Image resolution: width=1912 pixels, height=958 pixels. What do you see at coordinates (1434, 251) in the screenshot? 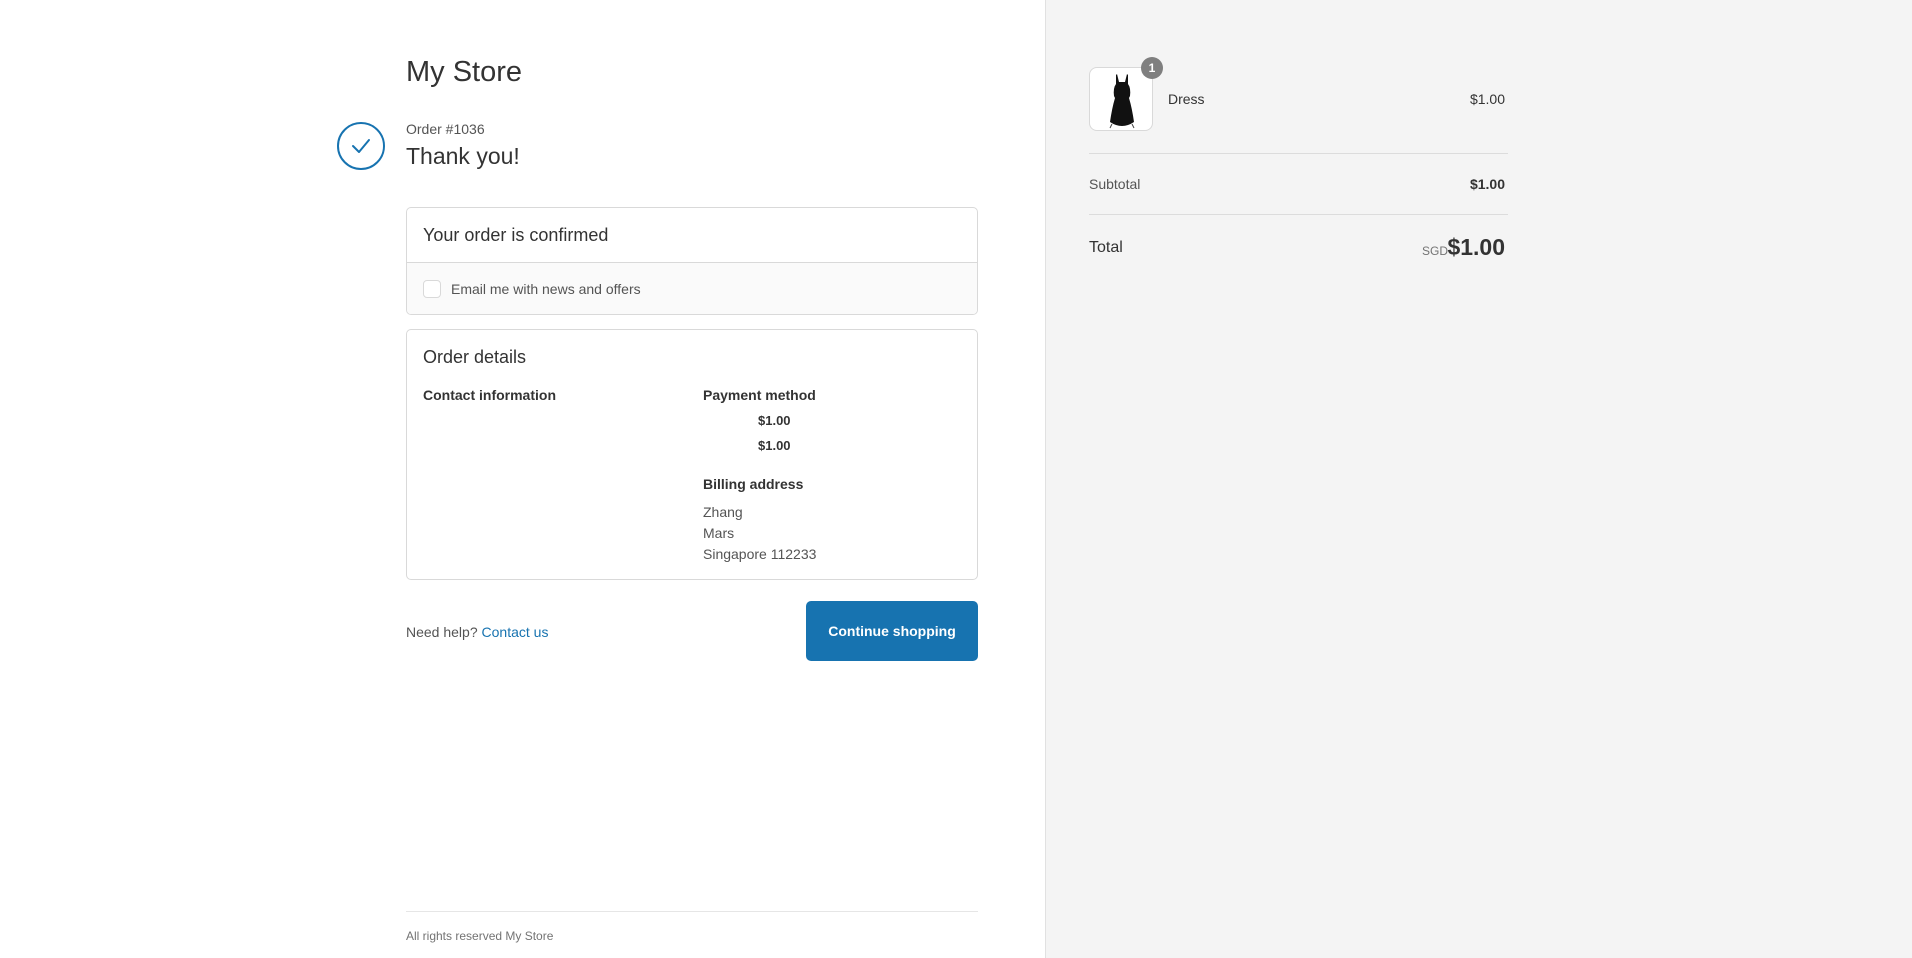
I see `total-currency: SGD` at bounding box center [1434, 251].